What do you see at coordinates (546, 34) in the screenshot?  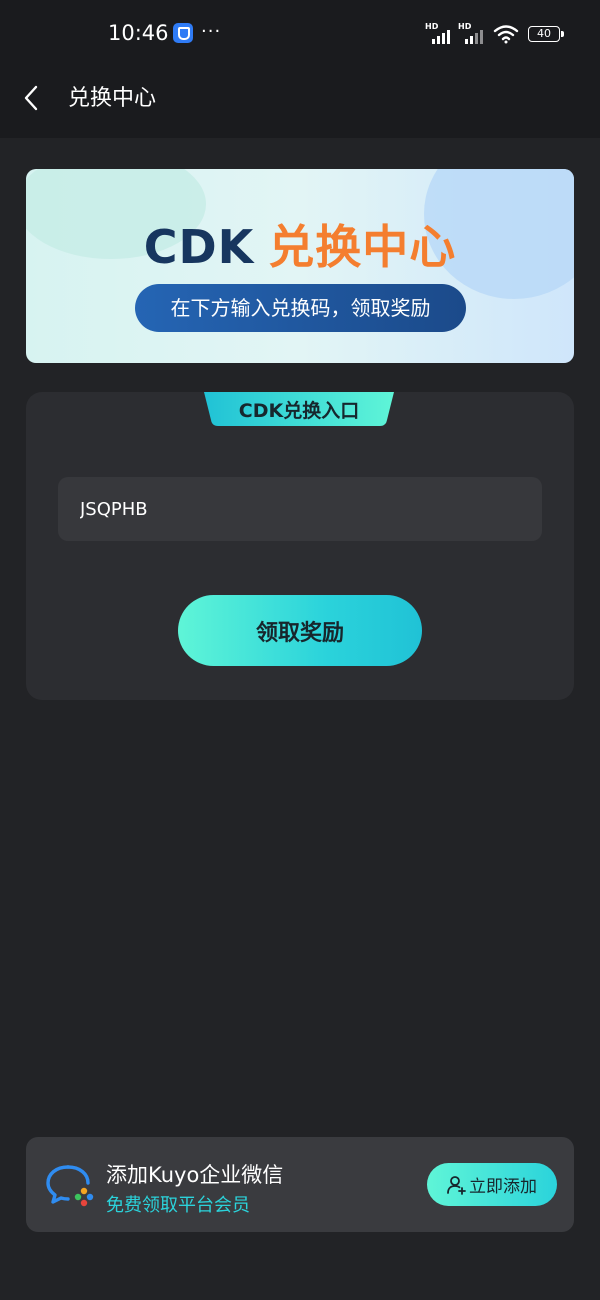 I see `battery-icon: 40` at bounding box center [546, 34].